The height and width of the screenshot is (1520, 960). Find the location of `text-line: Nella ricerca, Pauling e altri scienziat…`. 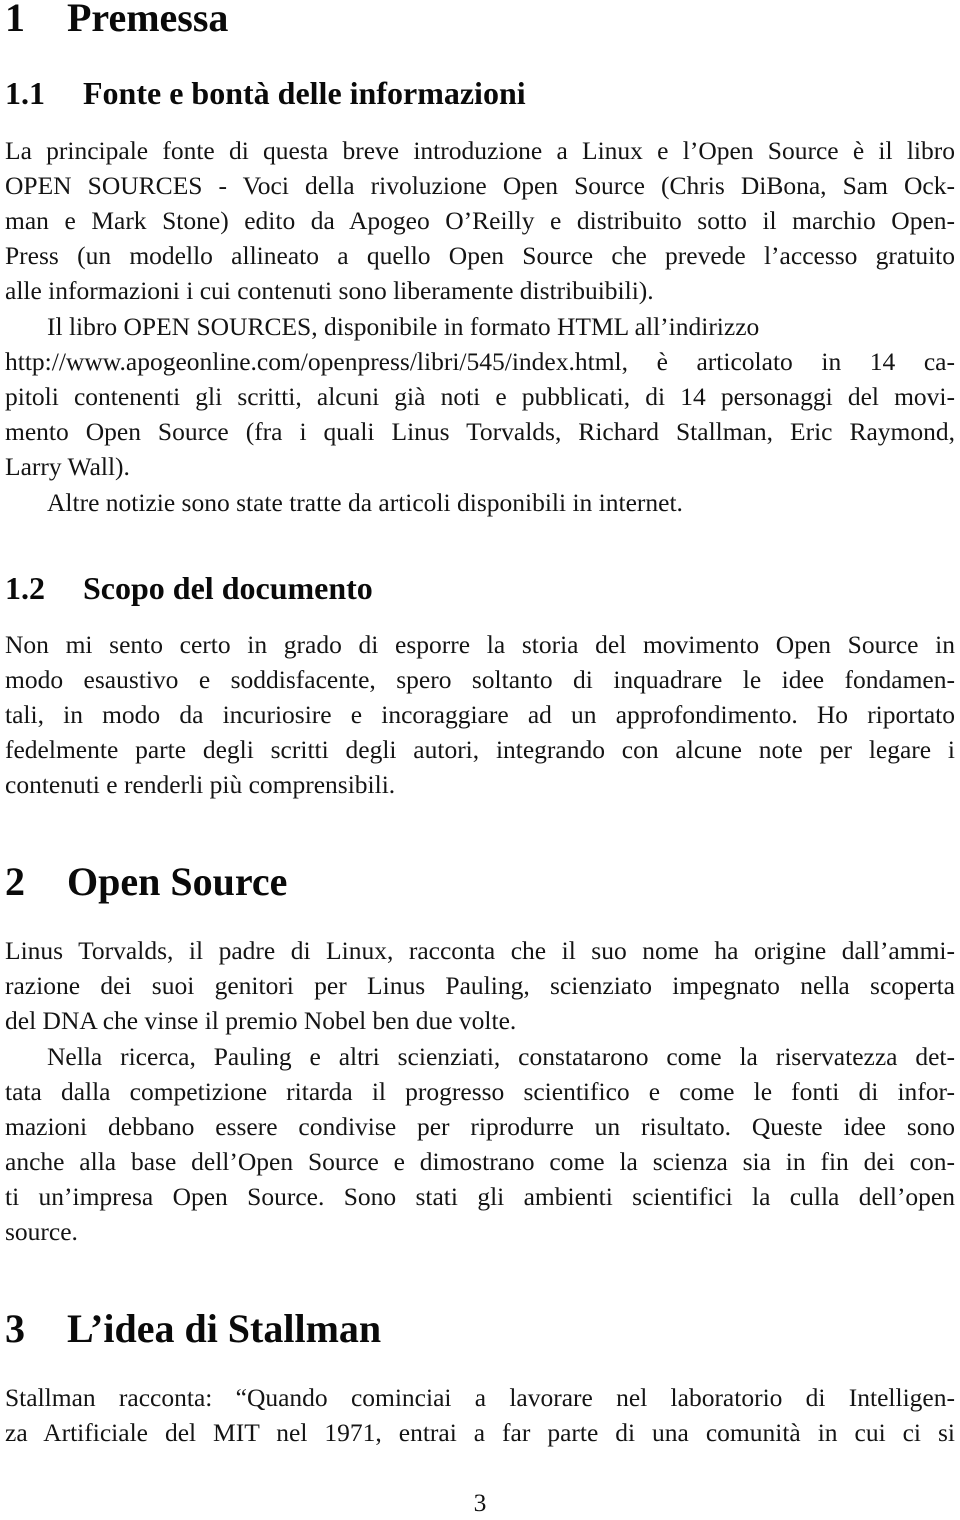

text-line: Nella ricerca, Pauling e altri scienziat… is located at coordinates (501, 1056).